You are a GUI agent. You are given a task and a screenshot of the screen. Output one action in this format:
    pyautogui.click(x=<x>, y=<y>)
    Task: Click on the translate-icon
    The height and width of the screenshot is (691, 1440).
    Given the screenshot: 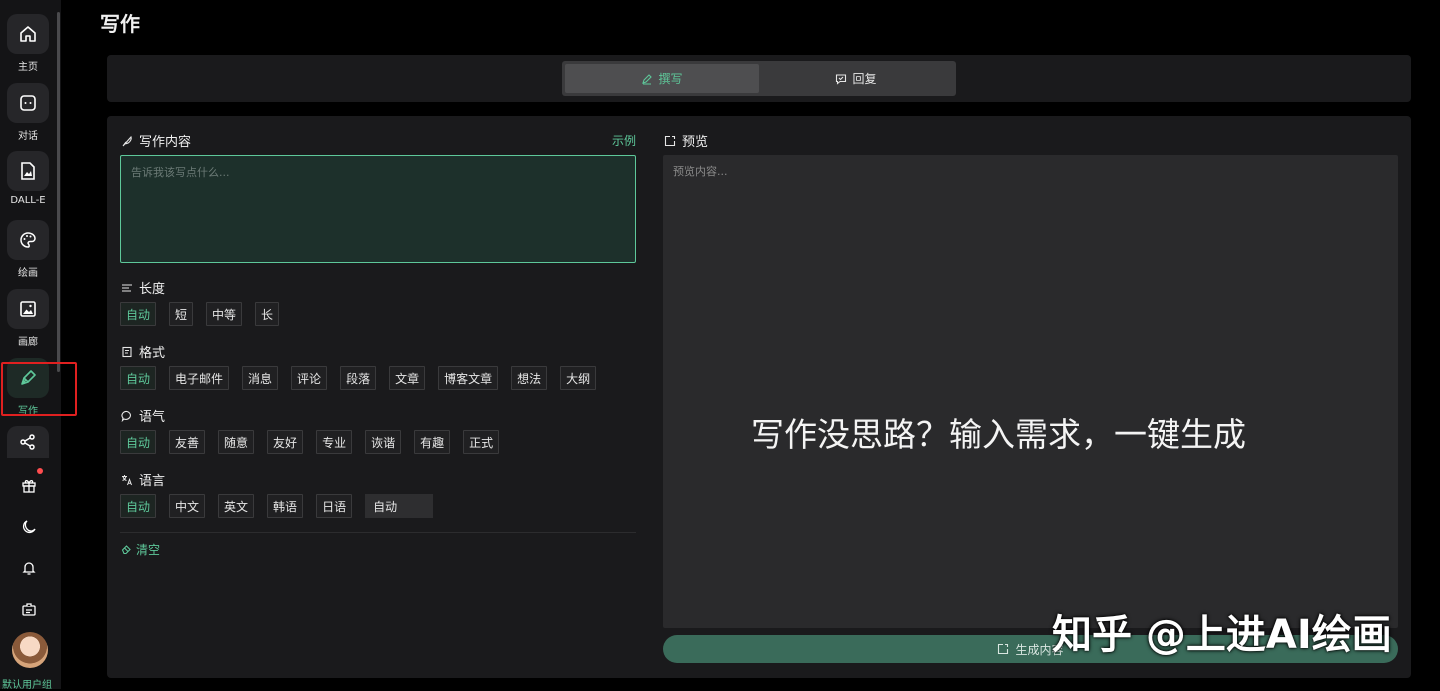 What is the action you would take?
    pyautogui.click(x=127, y=480)
    